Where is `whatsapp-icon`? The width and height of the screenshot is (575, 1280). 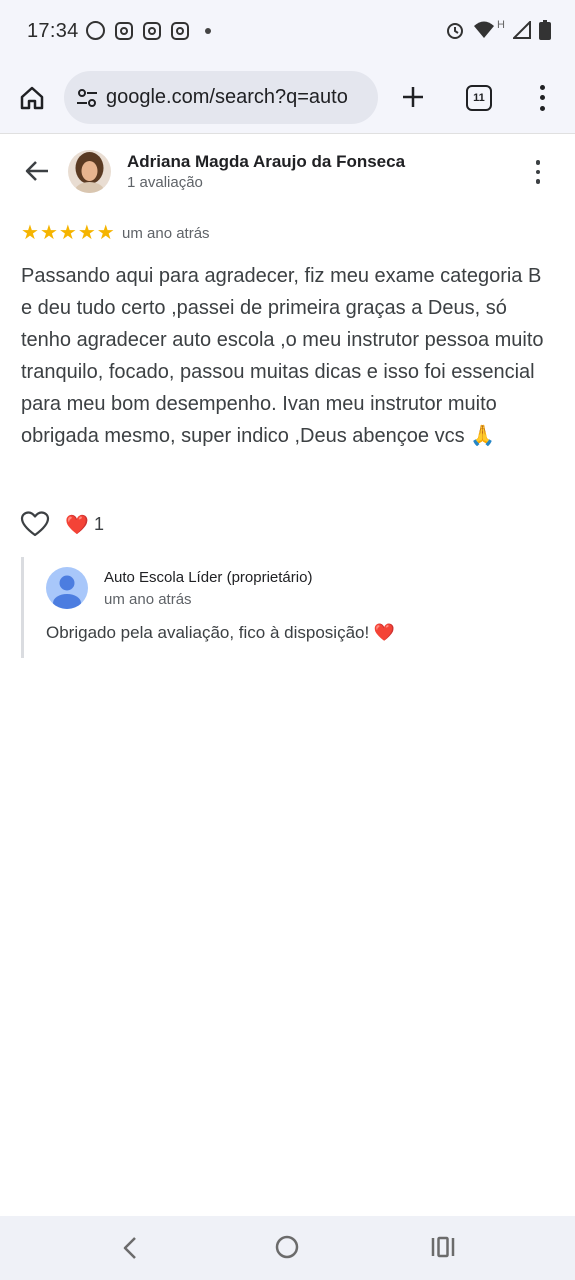 whatsapp-icon is located at coordinates (95, 30).